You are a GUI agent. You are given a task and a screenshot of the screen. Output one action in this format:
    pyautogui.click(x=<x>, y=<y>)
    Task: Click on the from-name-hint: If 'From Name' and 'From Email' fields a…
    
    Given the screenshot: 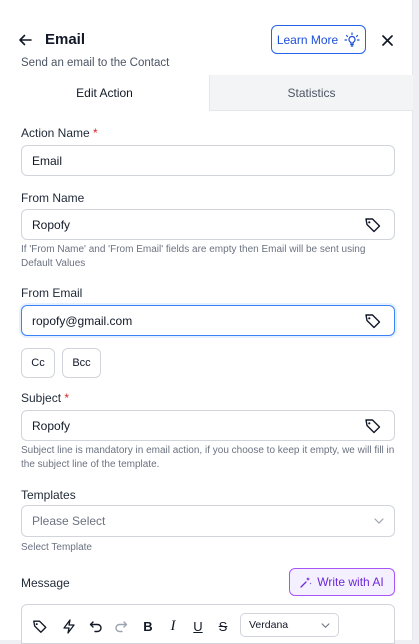 What is the action you would take?
    pyautogui.click(x=193, y=256)
    